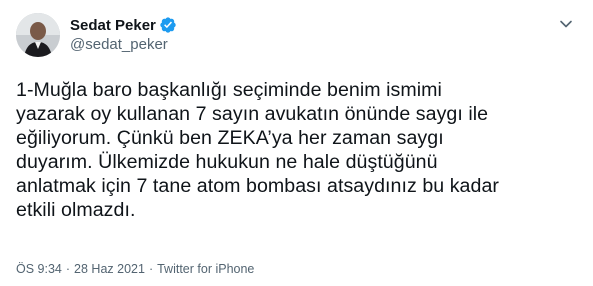  I want to click on tweet-header: Sedat Peker @sedat_peker, so click(296, 35).